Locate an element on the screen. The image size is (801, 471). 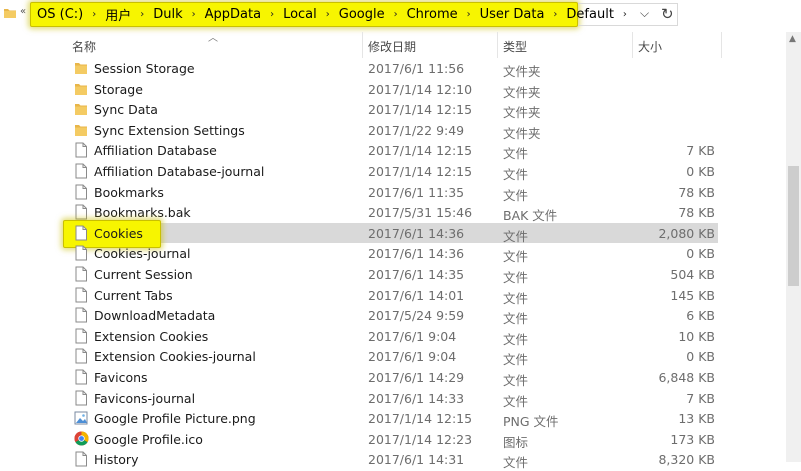
breadcrumb-item: OS (C:) is located at coordinates (60, 14).